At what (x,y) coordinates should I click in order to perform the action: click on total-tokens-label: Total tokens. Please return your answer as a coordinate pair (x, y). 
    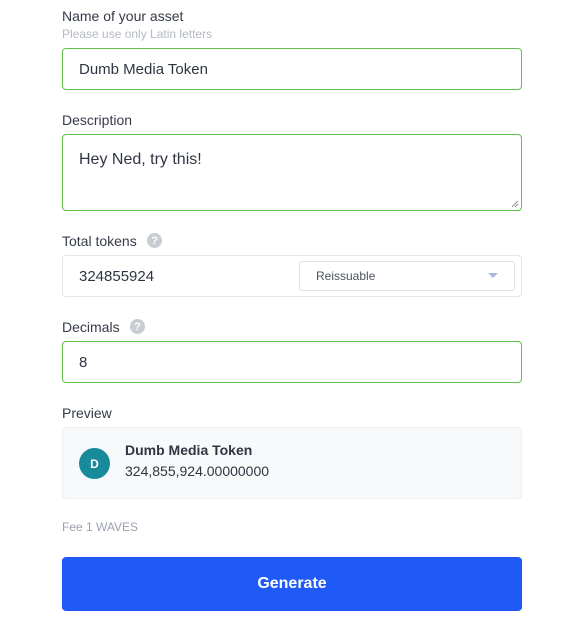
    Looking at the image, I should click on (99, 241).